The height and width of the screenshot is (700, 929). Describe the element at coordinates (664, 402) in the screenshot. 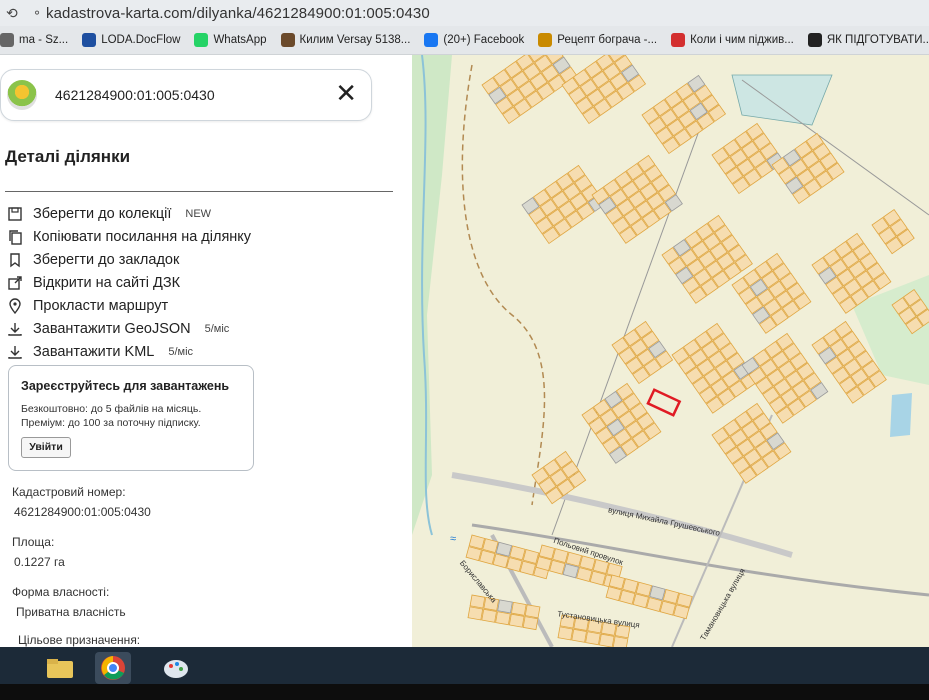

I see `selected-parcel` at that location.